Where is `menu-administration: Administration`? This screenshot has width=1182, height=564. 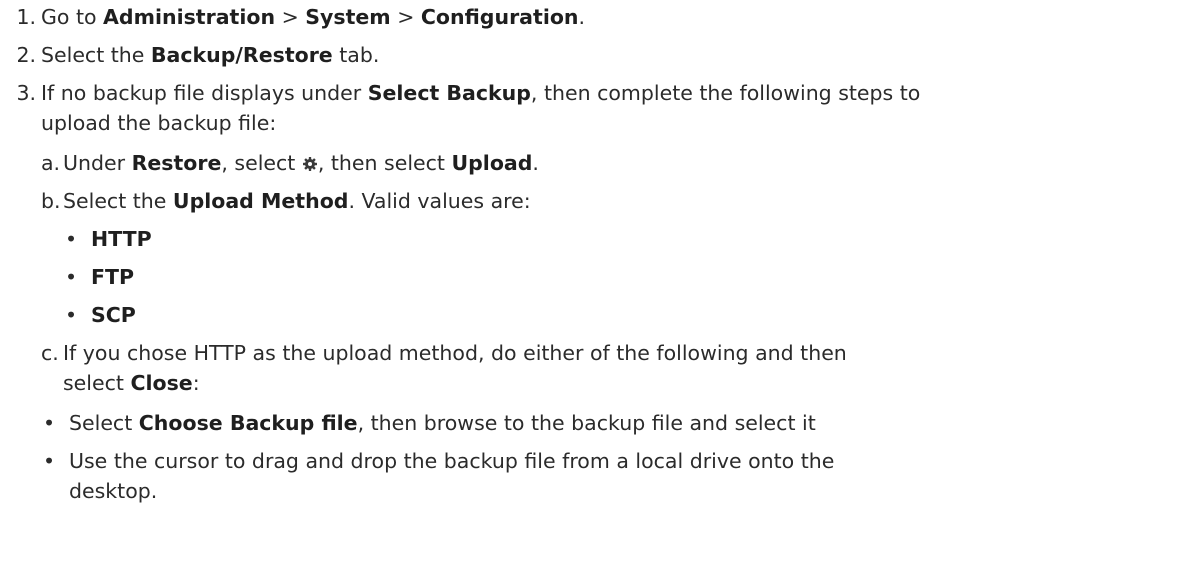
menu-administration: Administration is located at coordinates (189, 17).